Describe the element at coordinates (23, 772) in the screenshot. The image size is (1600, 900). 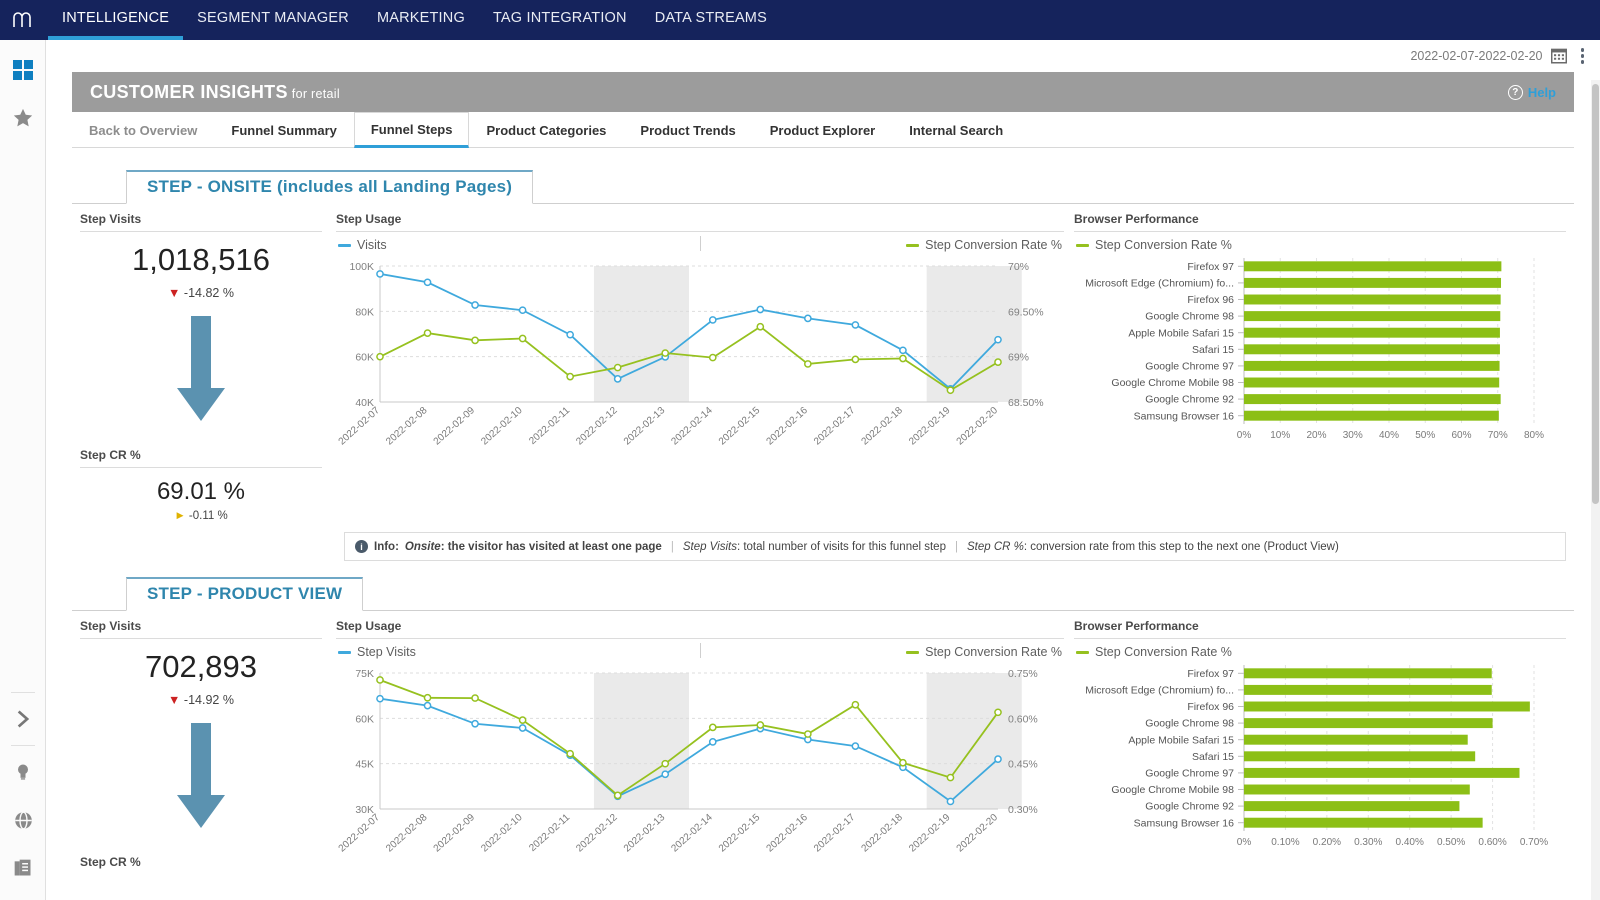
I see `lightbulb-icon` at that location.